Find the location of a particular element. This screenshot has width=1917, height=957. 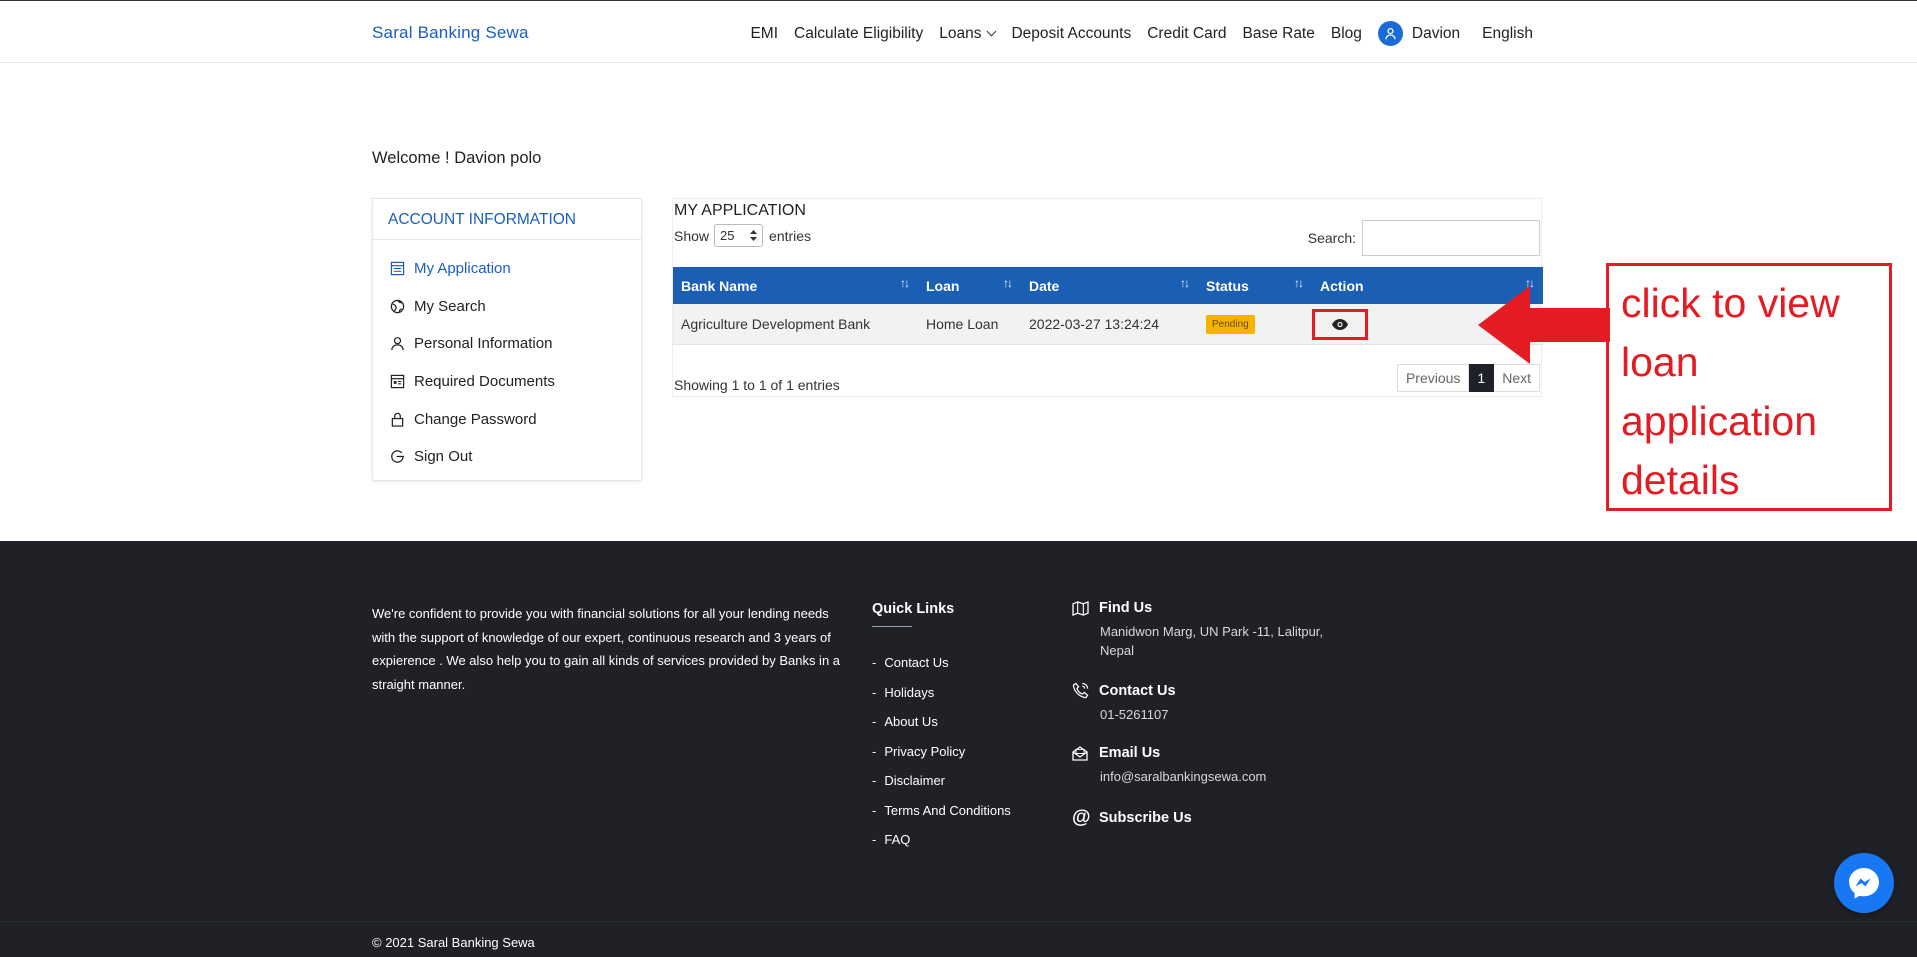

chevron-down-icon is located at coordinates (992, 31).